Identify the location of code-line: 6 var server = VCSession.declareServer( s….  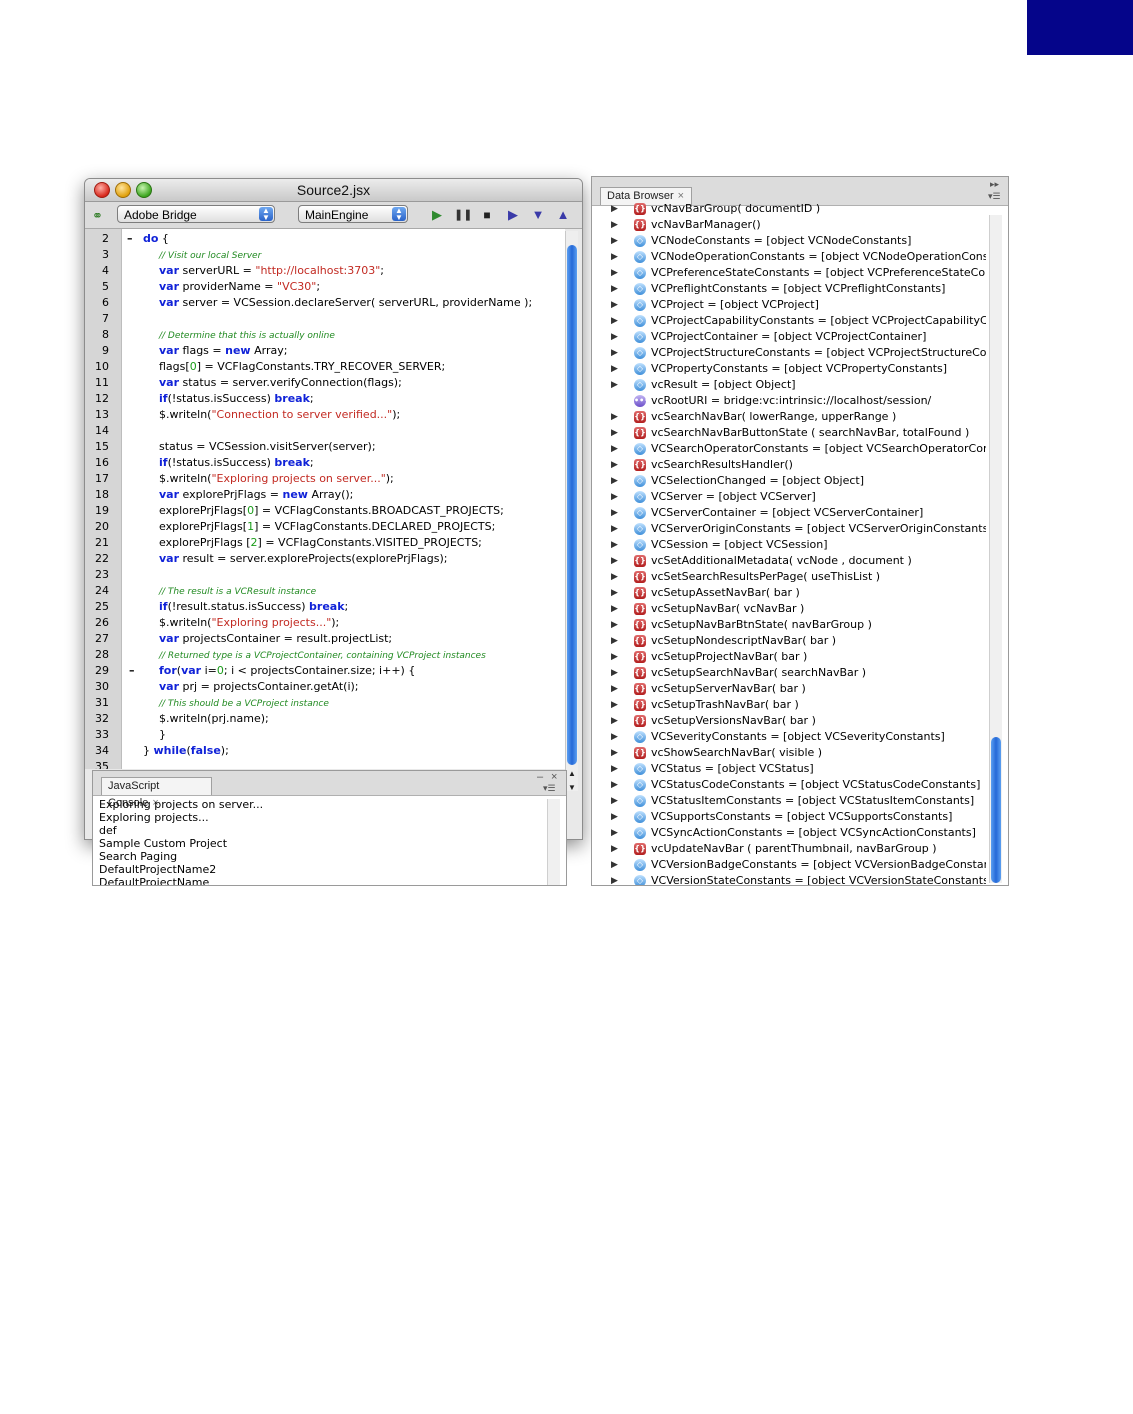
(325, 303).